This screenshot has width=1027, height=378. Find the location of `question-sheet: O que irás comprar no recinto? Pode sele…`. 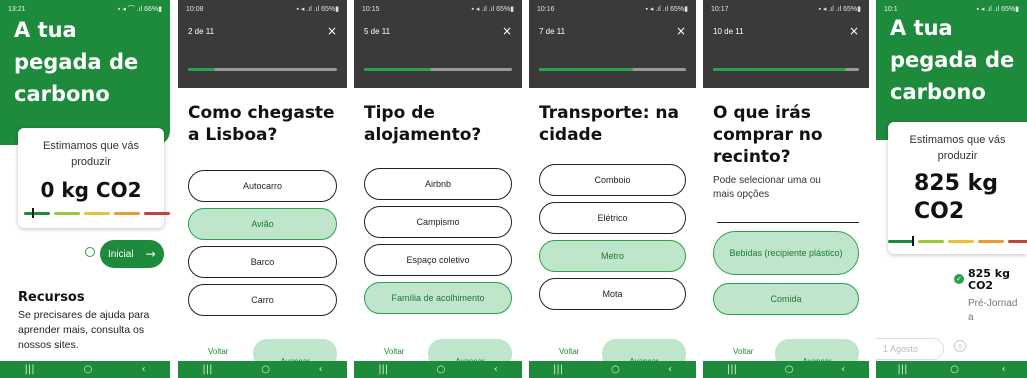

question-sheet: O que irás comprar no recinto? Pode sele… is located at coordinates (786, 224).